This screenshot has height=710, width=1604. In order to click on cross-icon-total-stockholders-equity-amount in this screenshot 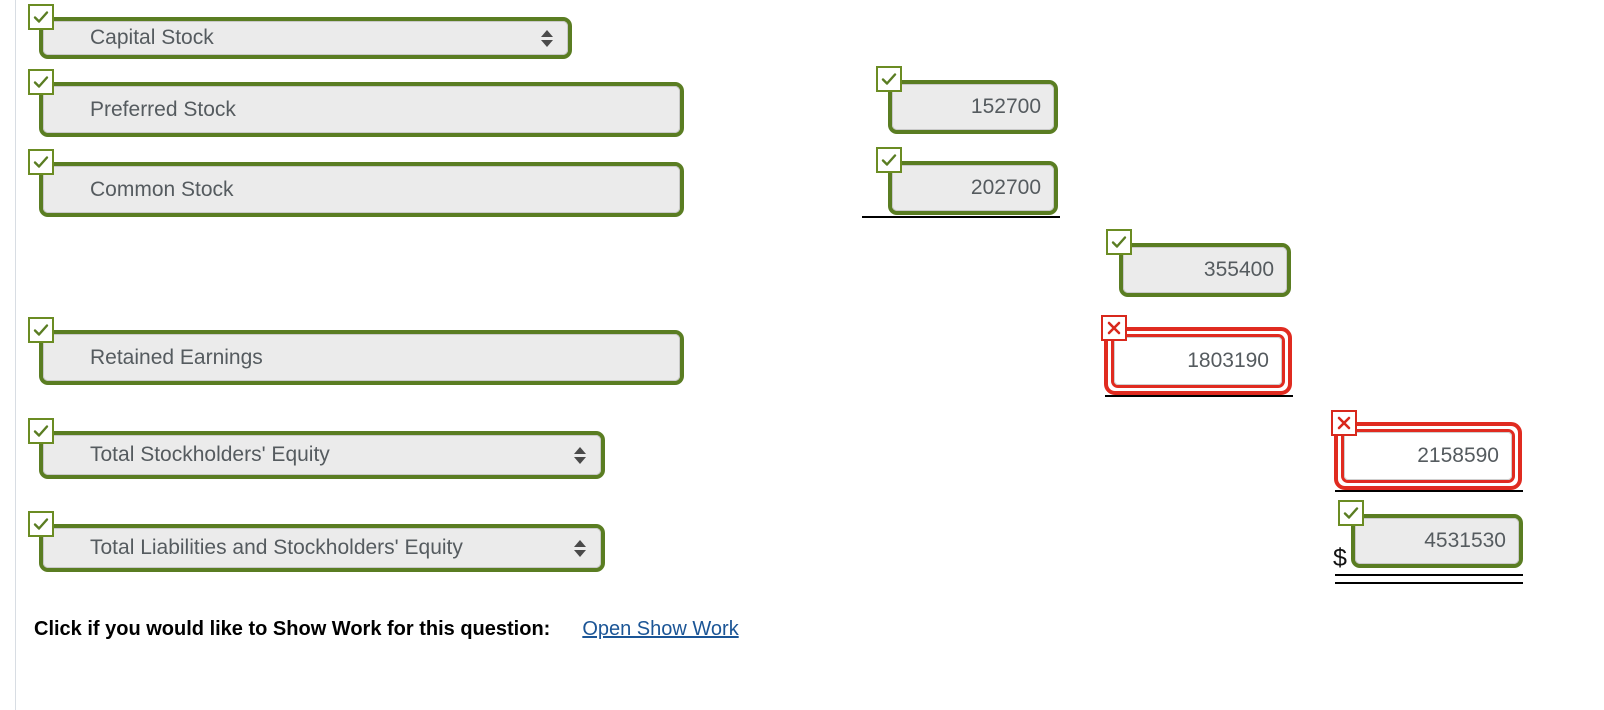, I will do `click(1344, 423)`.